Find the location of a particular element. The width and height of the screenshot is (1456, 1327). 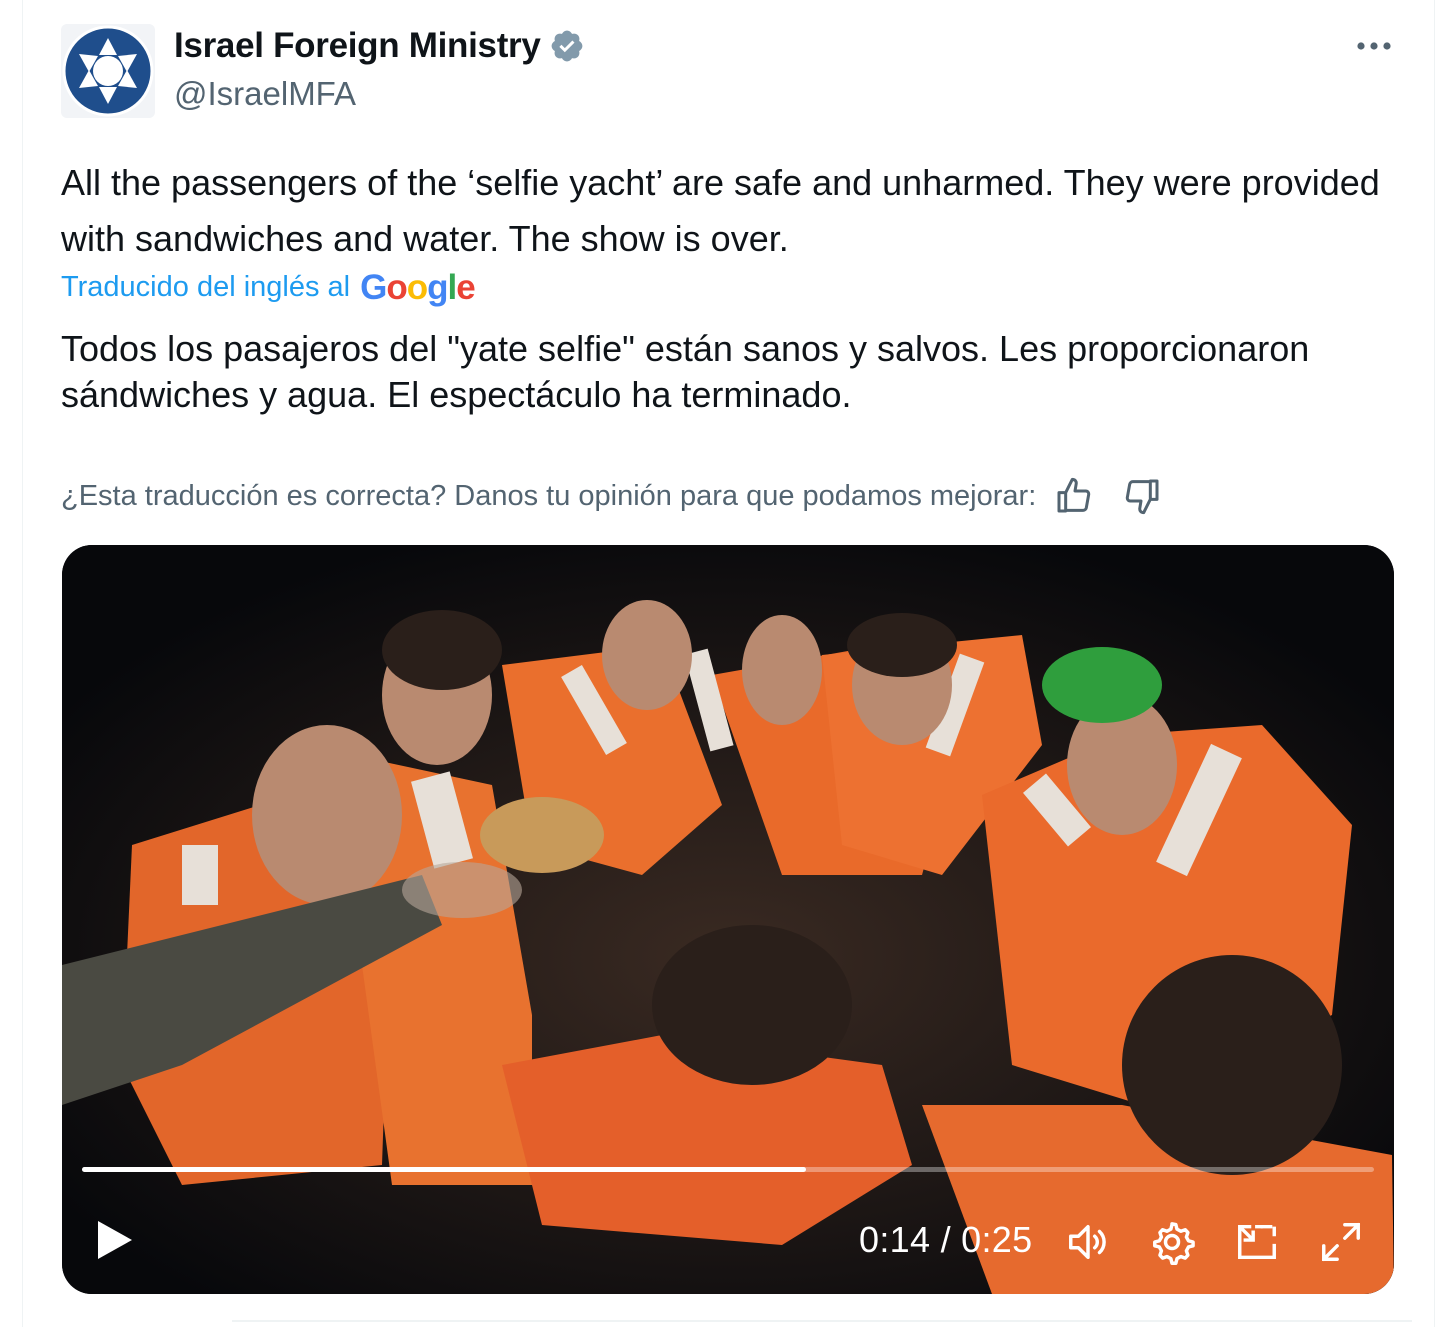

ministry-logo-icon is located at coordinates (108, 71).